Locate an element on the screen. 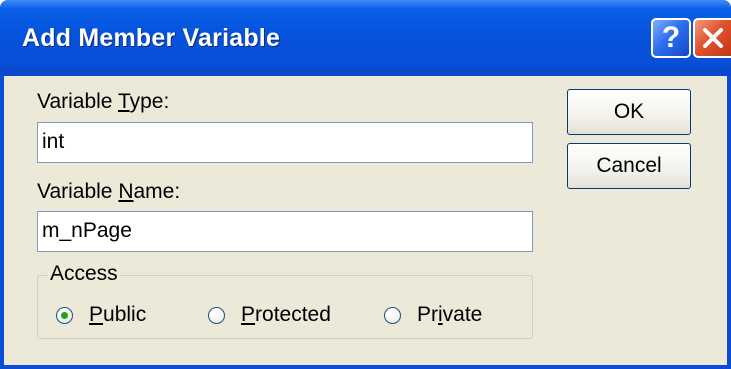  radio-public: Public is located at coordinates (101, 315).